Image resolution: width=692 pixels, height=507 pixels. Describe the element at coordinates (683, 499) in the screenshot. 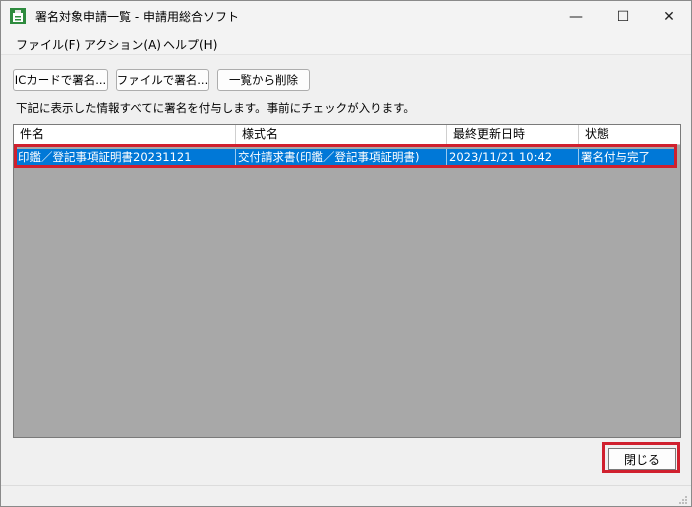

I see `resize-grip-icon` at that location.